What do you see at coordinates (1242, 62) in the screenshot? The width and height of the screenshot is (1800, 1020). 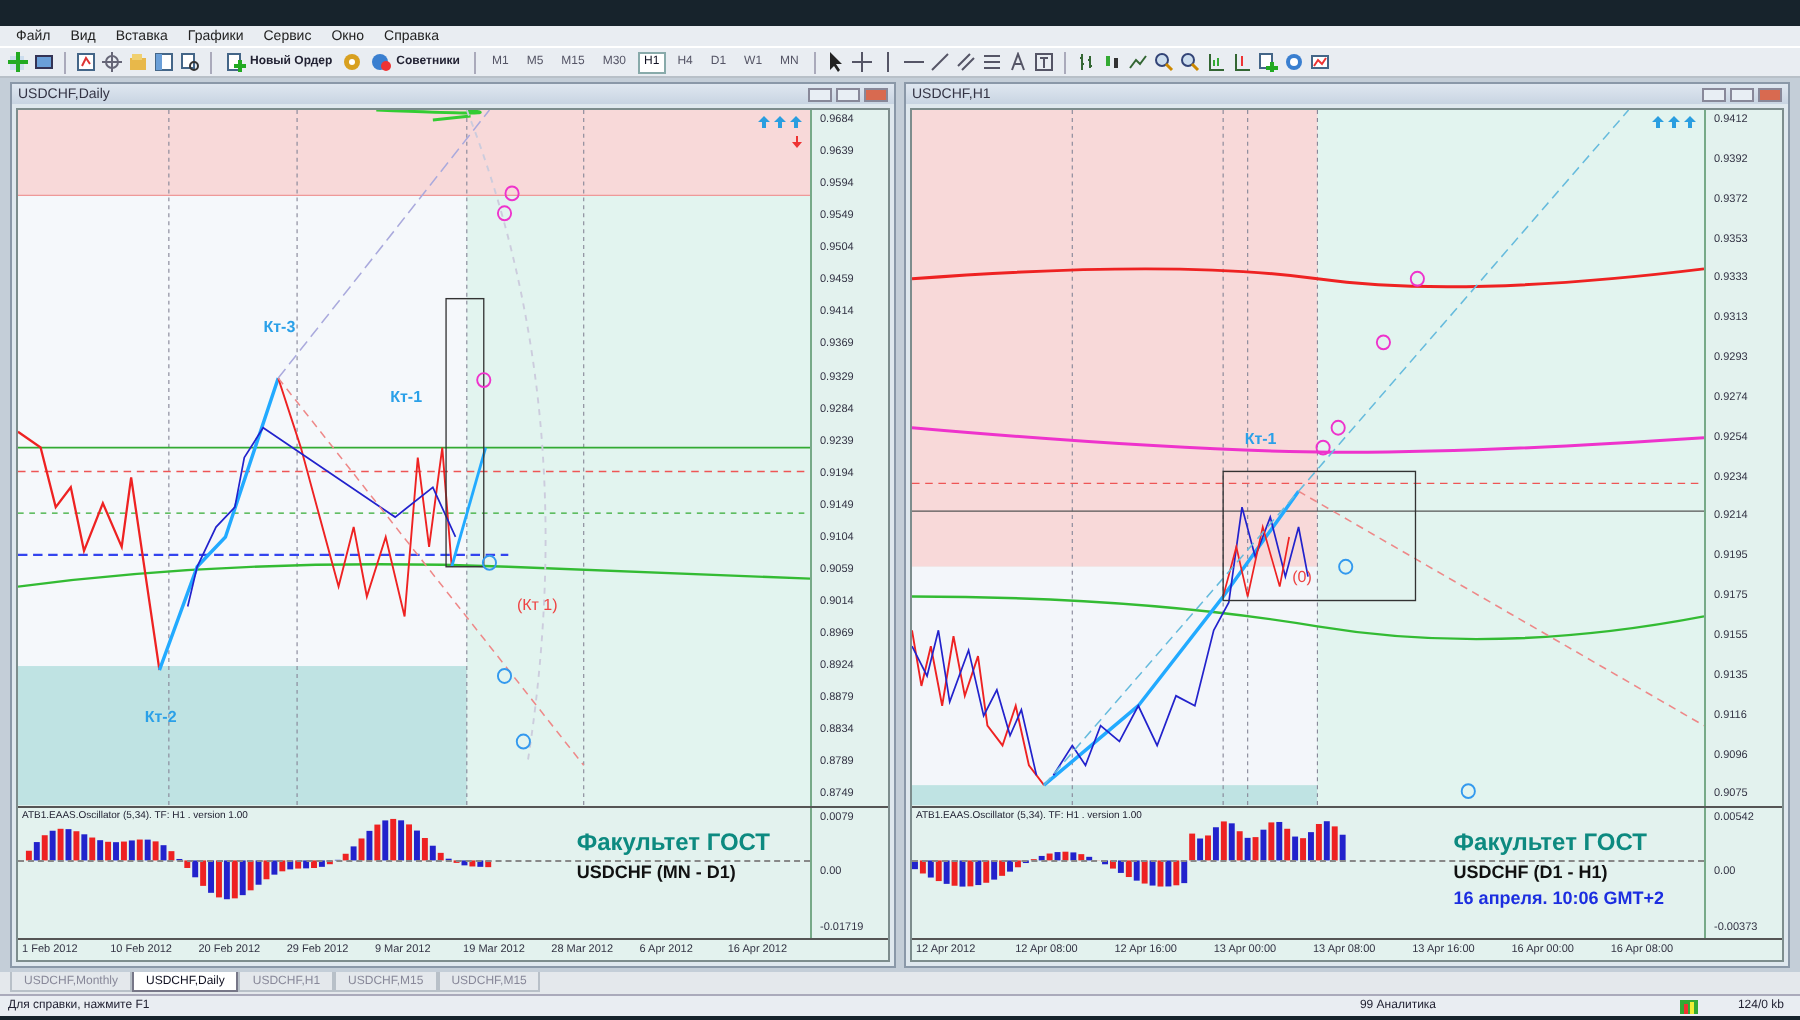 I see `autoscroll-icon` at bounding box center [1242, 62].